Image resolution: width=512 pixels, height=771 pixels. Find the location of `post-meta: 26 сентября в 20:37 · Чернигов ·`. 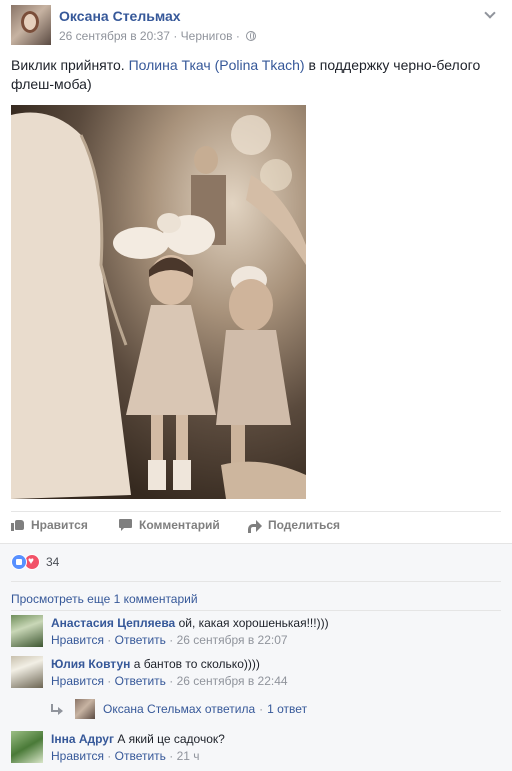

post-meta: 26 сентября в 20:37 · Чернигов · is located at coordinates (158, 36).